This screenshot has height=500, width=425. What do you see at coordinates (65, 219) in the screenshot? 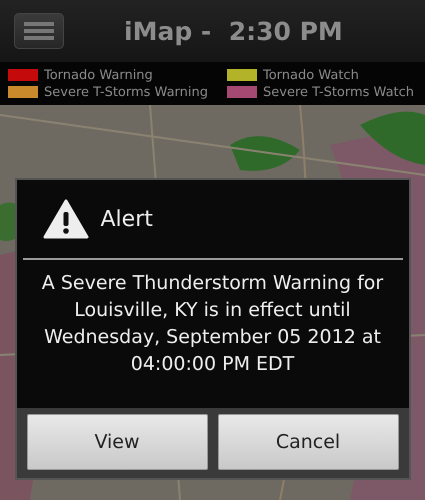
I see `warning-icon` at bounding box center [65, 219].